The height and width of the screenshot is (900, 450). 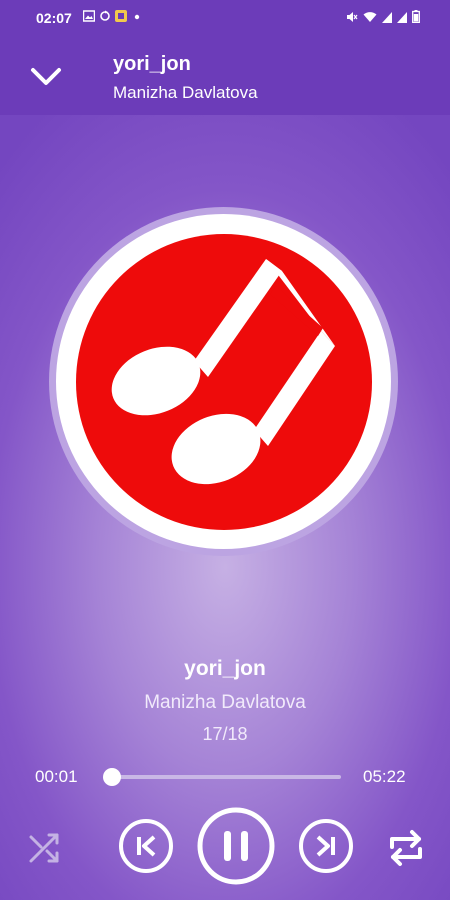 I want to click on header-song-title: yori_jon, so click(x=152, y=64).